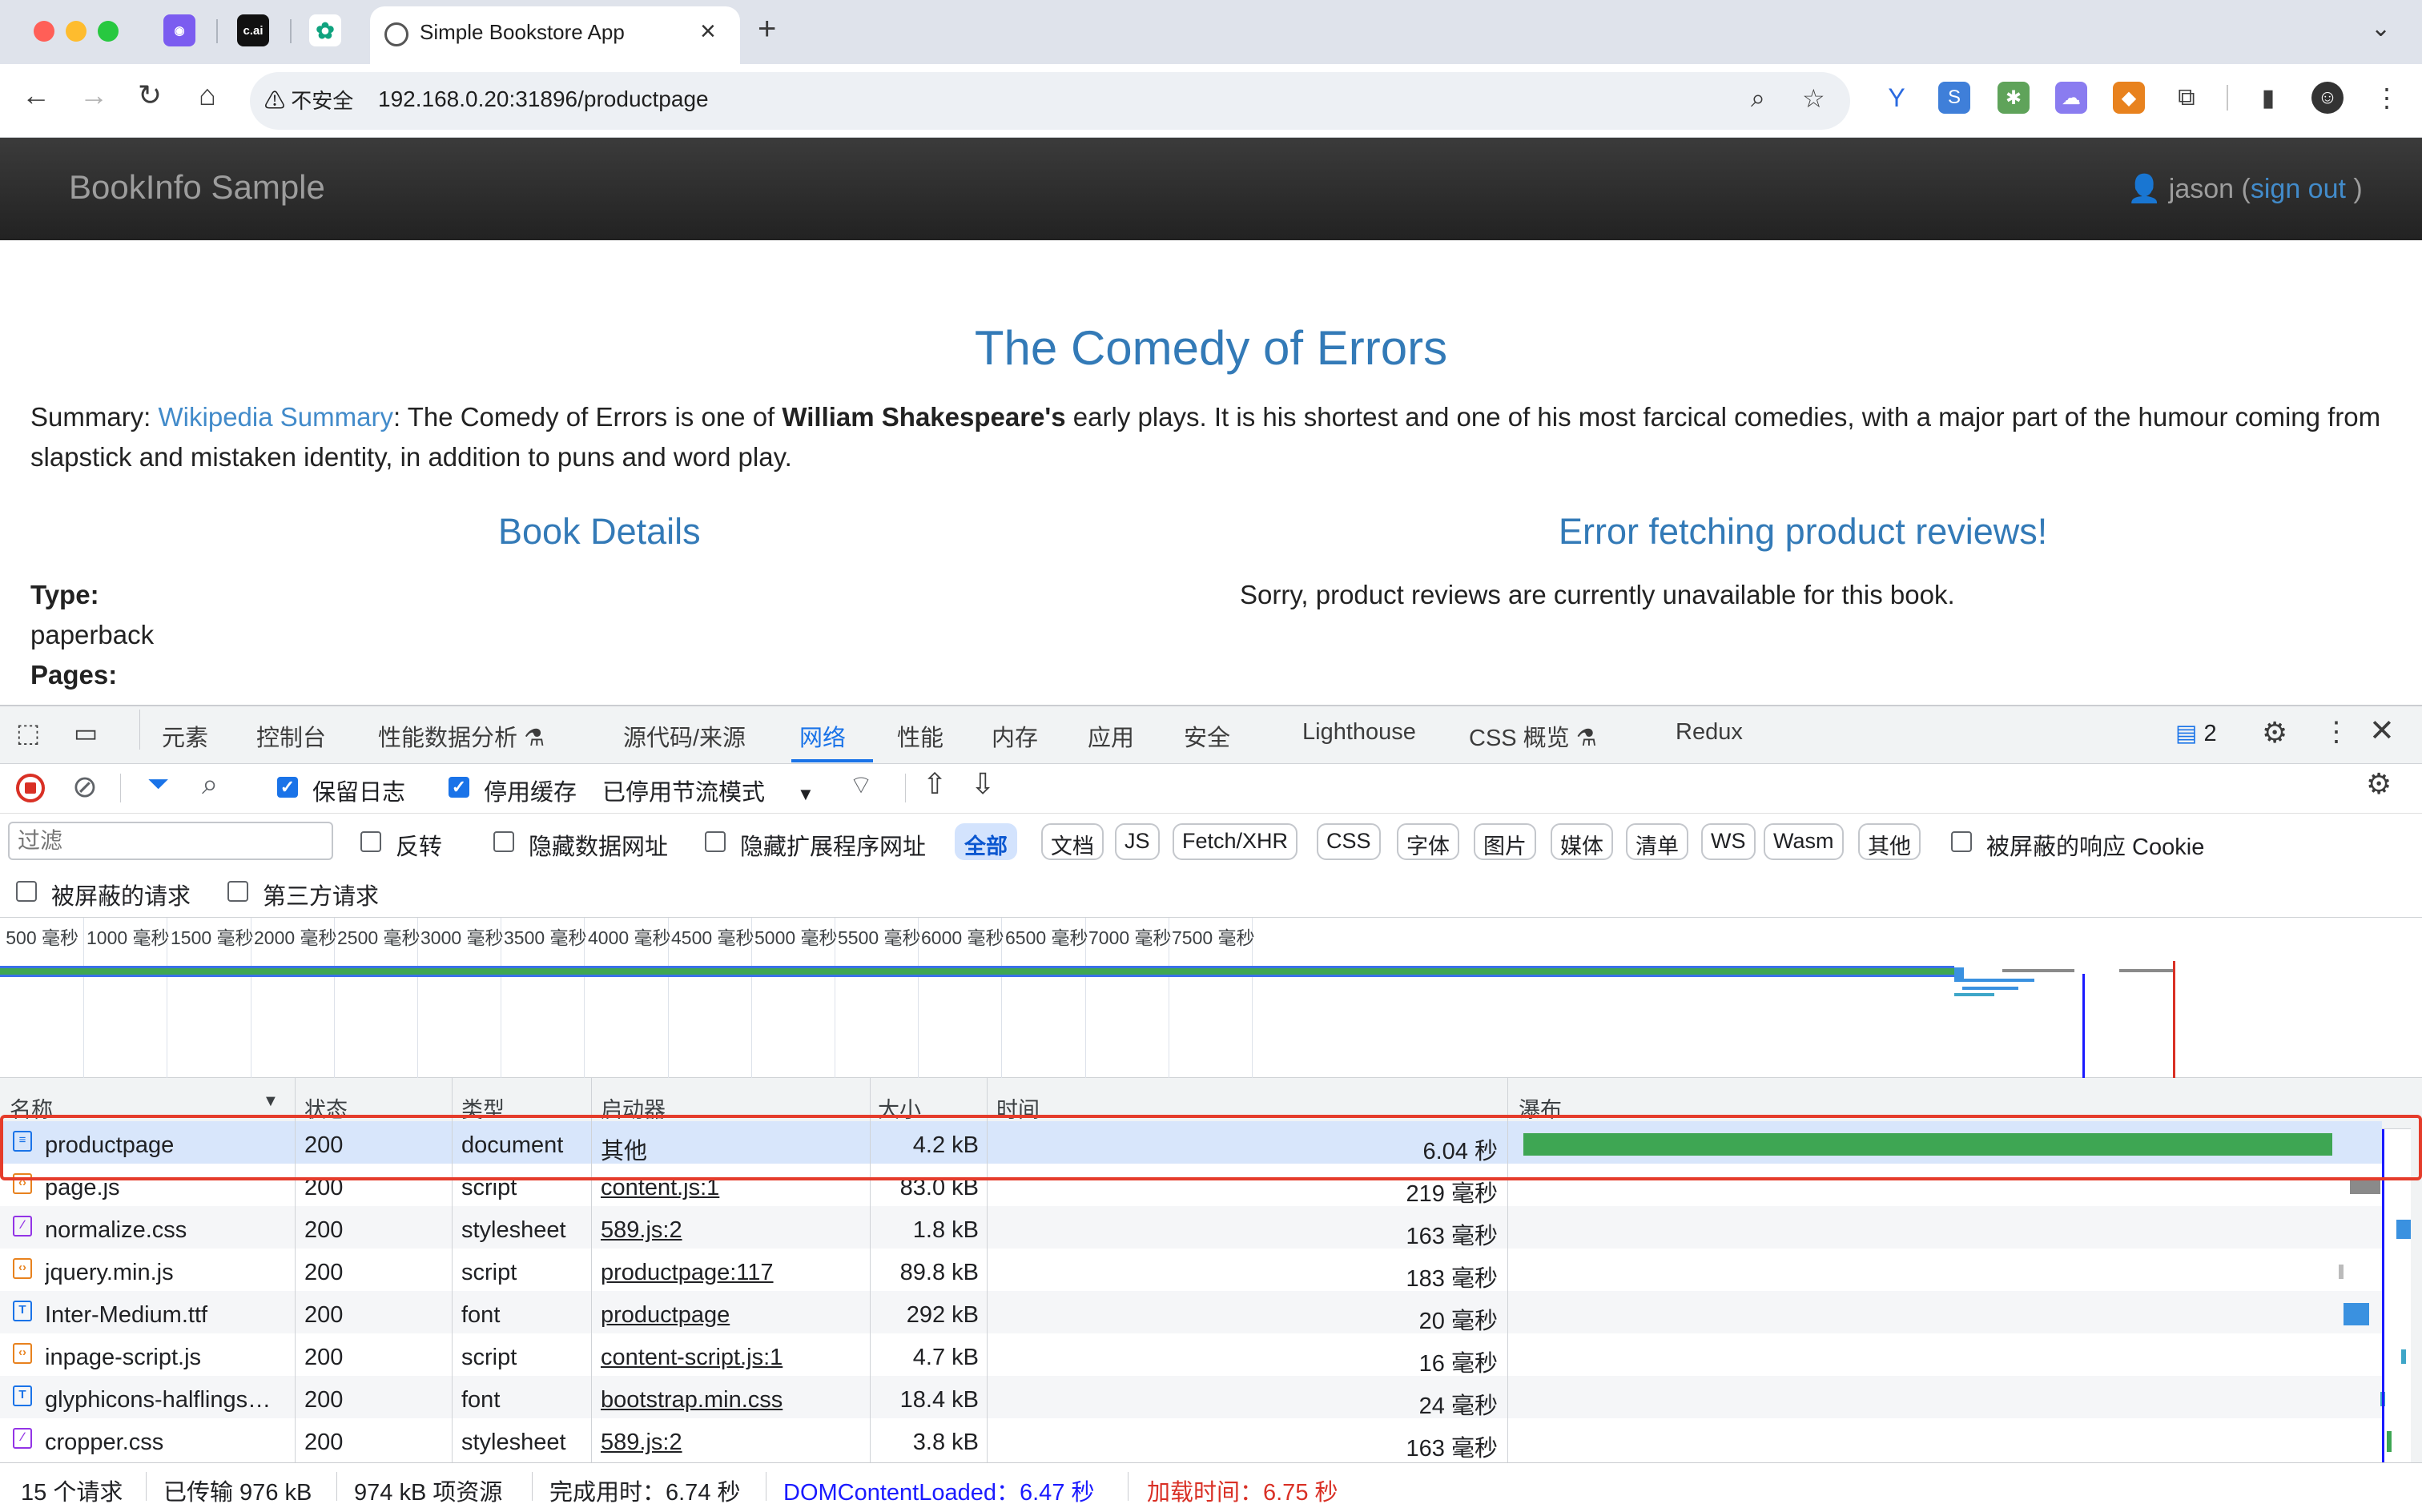 The image size is (2422, 1512). What do you see at coordinates (2274, 733) in the screenshot?
I see `devtools-settings-gear-icon: ⚙` at bounding box center [2274, 733].